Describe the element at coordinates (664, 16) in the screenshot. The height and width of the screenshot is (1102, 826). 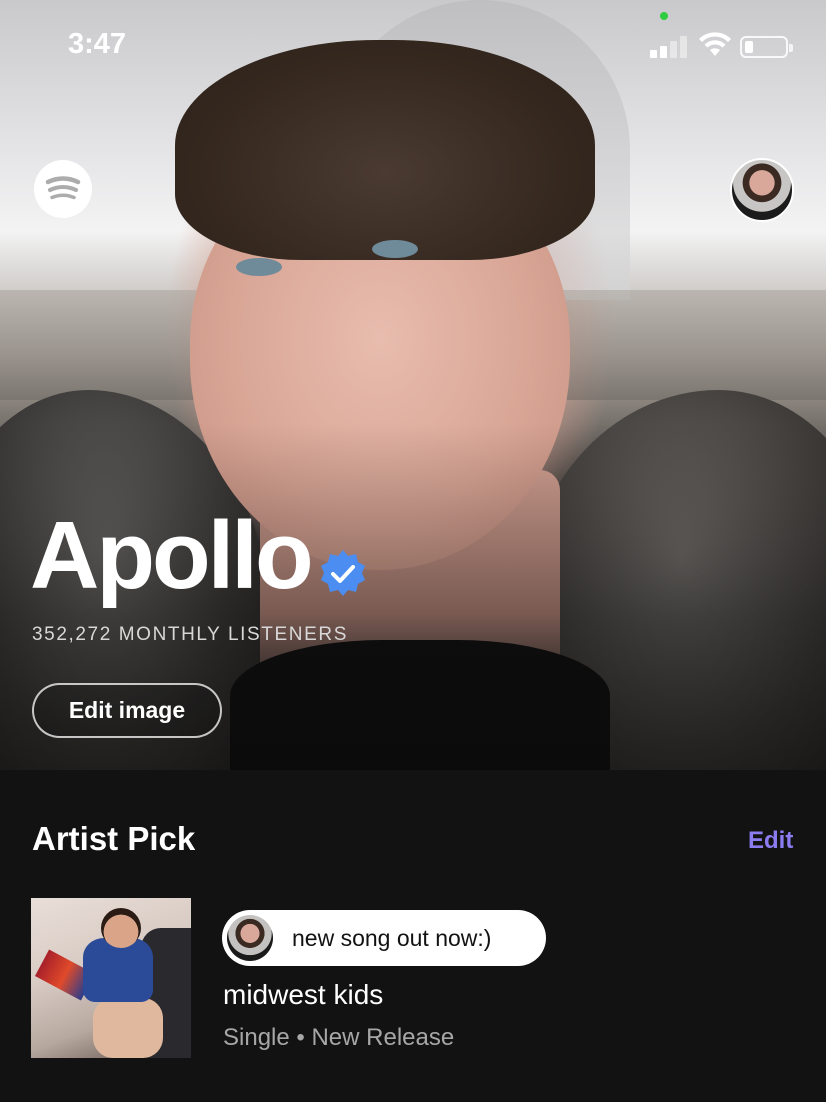
I see `privacy-indicator-dot` at that location.